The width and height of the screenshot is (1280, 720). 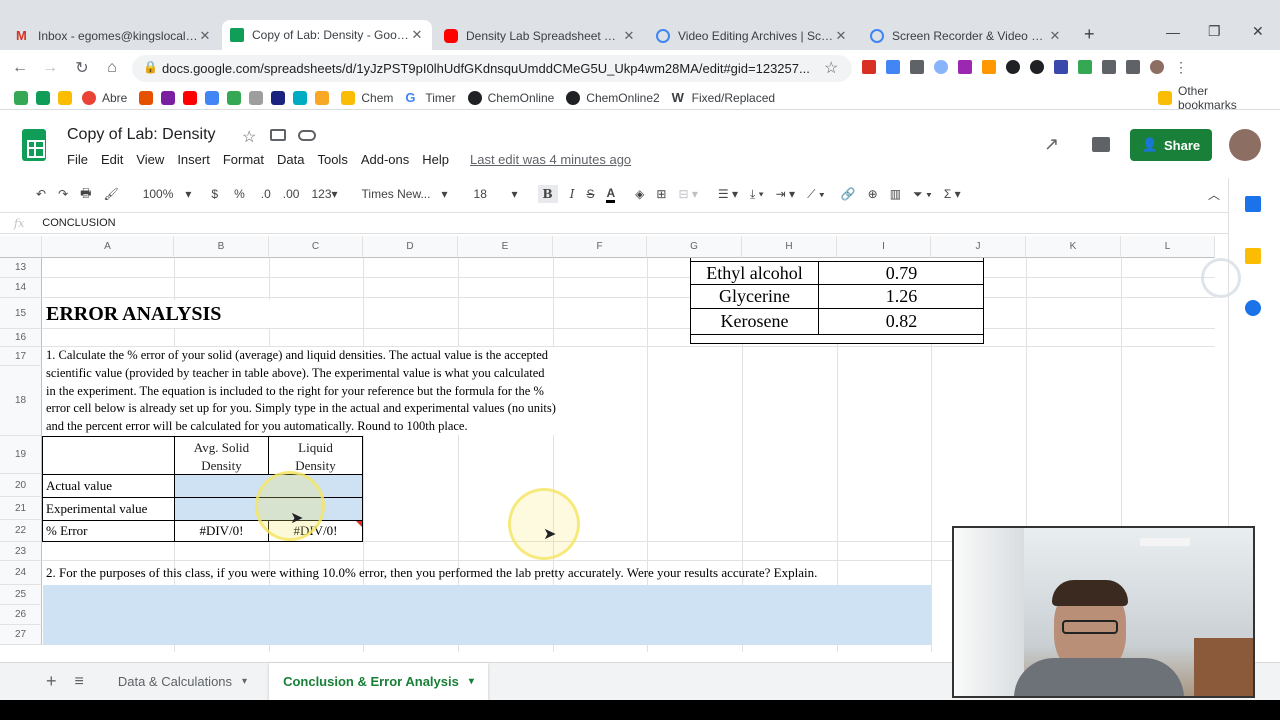 What do you see at coordinates (600, 247) in the screenshot?
I see `column-header: F` at bounding box center [600, 247].